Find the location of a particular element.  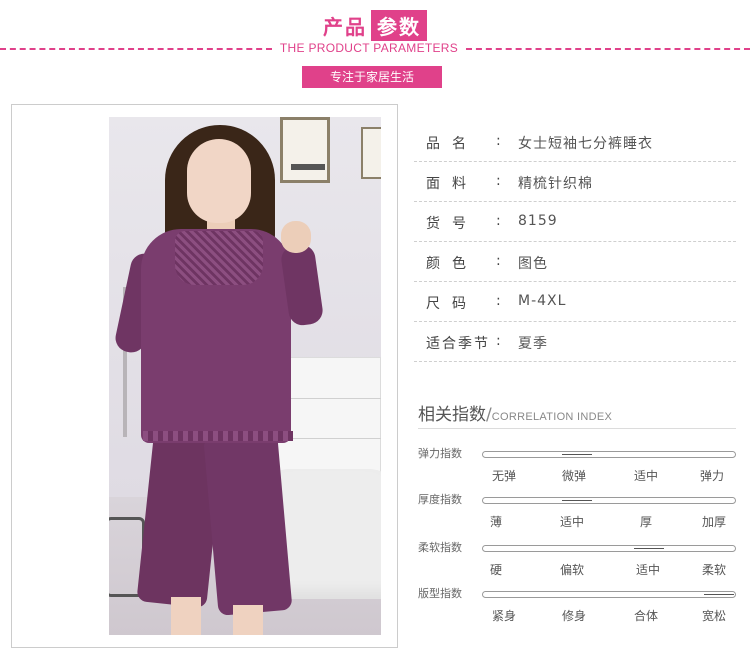

param-row: 颜色 : 图色 is located at coordinates (575, 262).